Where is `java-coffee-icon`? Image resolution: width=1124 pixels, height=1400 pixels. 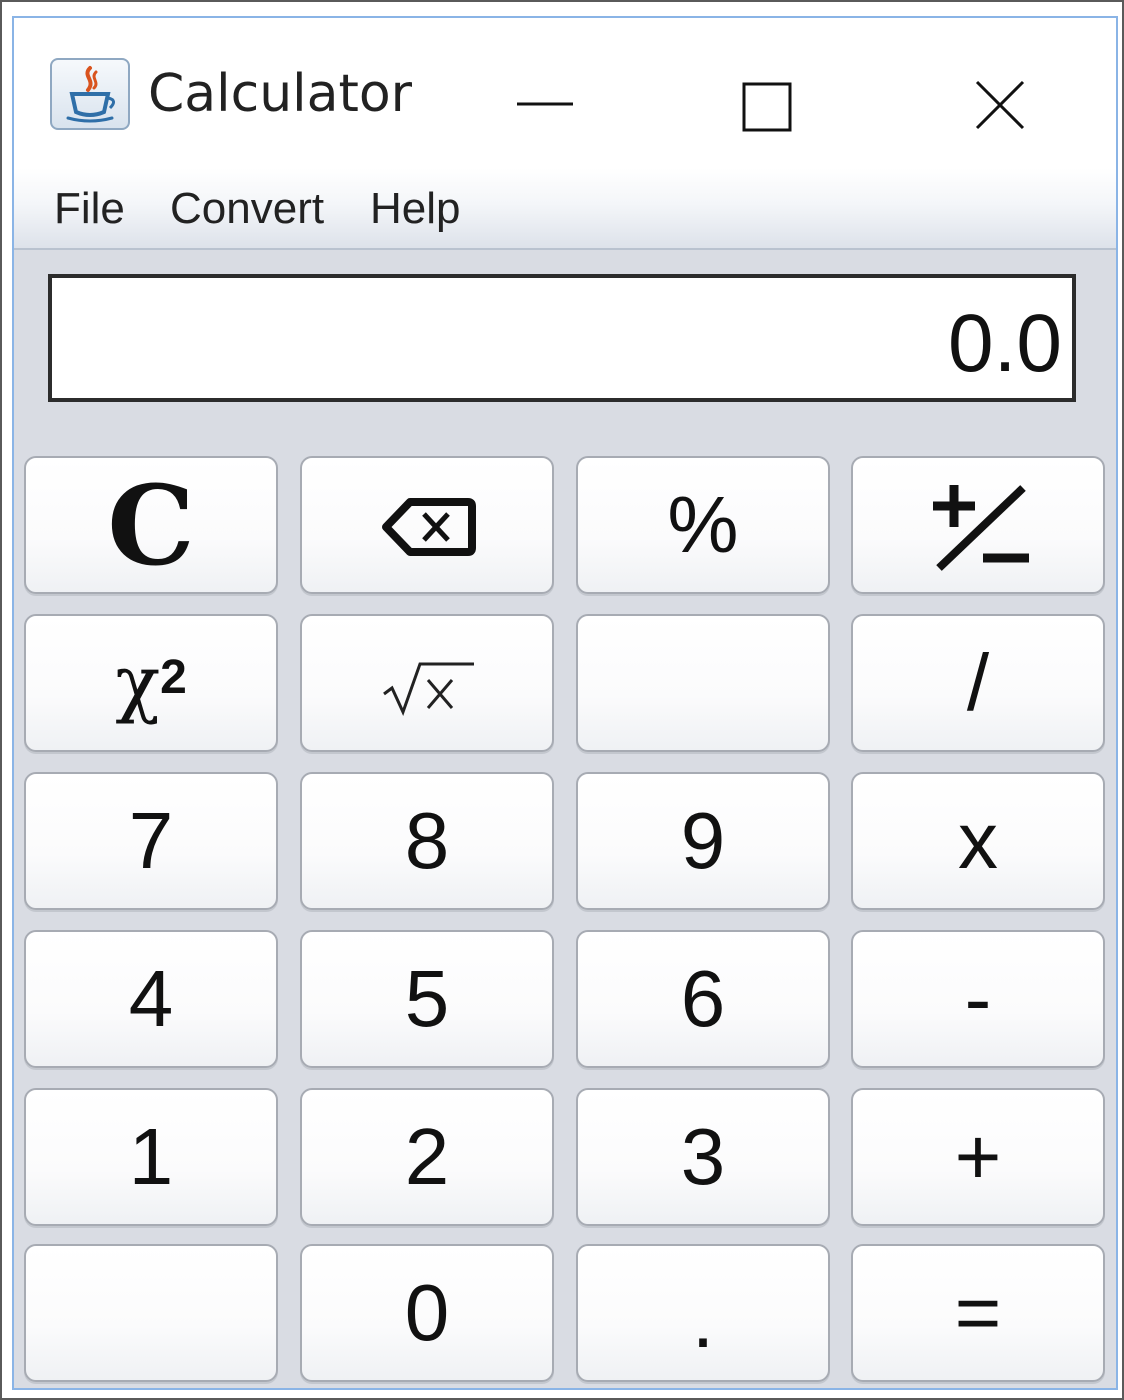 java-coffee-icon is located at coordinates (90, 94).